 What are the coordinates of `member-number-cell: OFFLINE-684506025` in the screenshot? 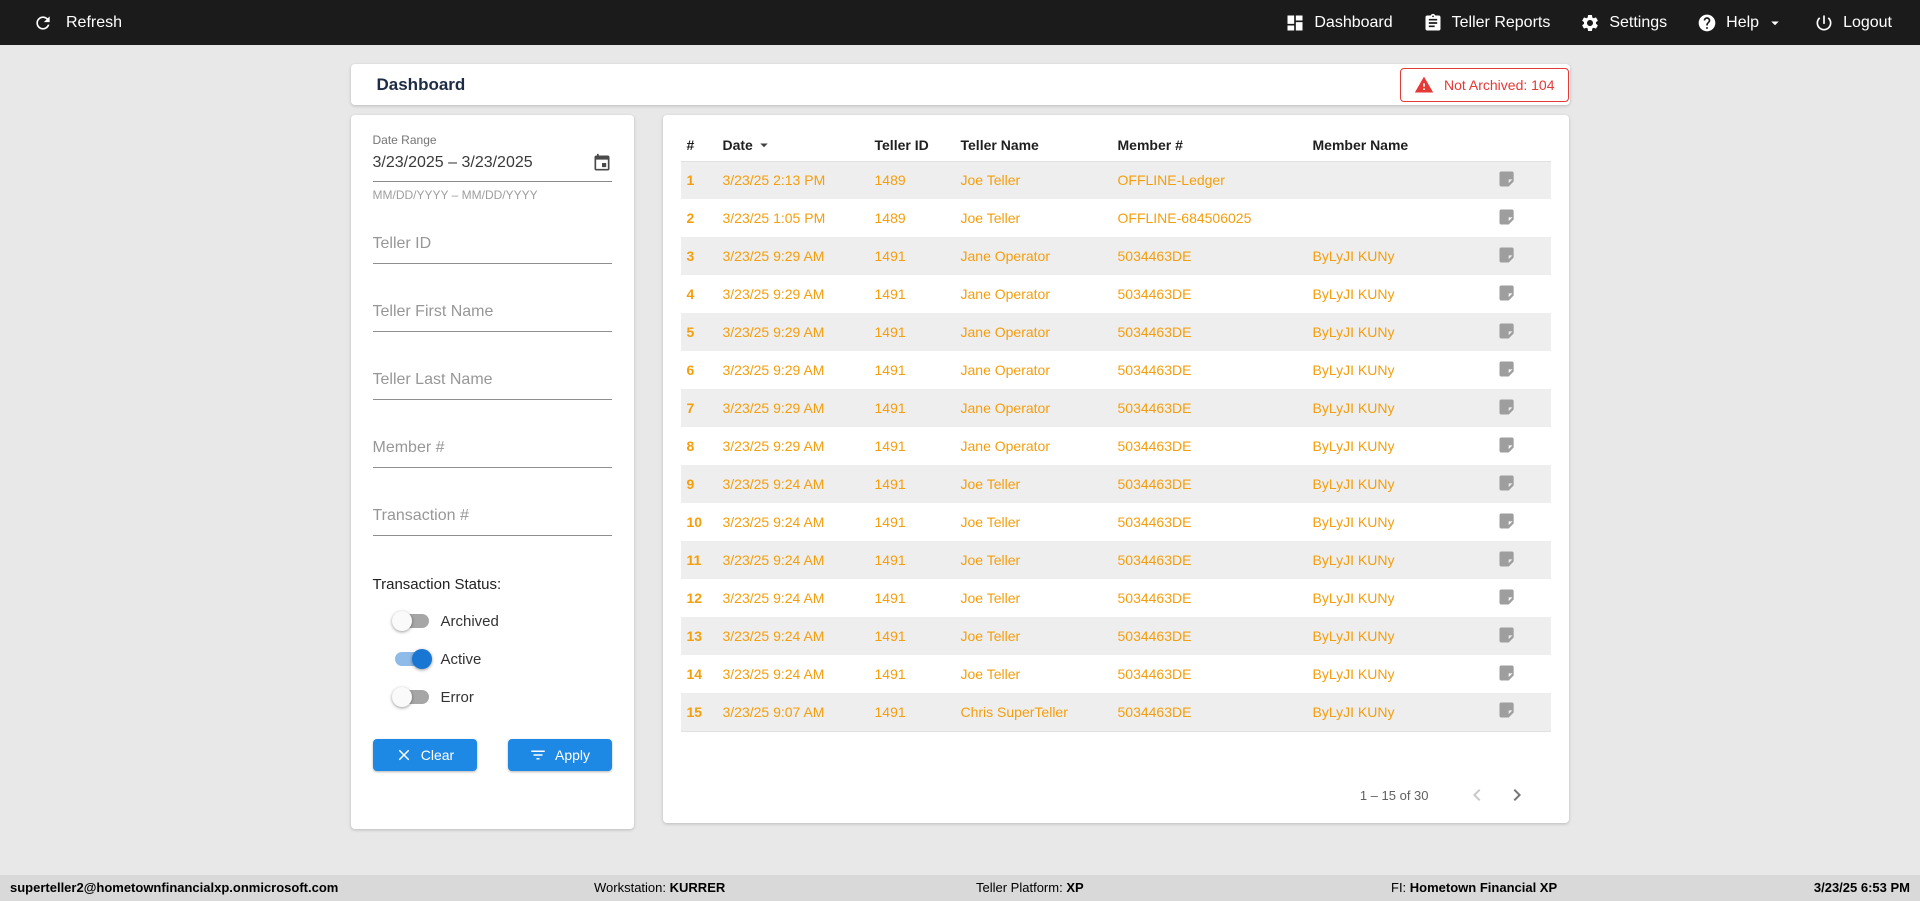 It's located at (1184, 218).